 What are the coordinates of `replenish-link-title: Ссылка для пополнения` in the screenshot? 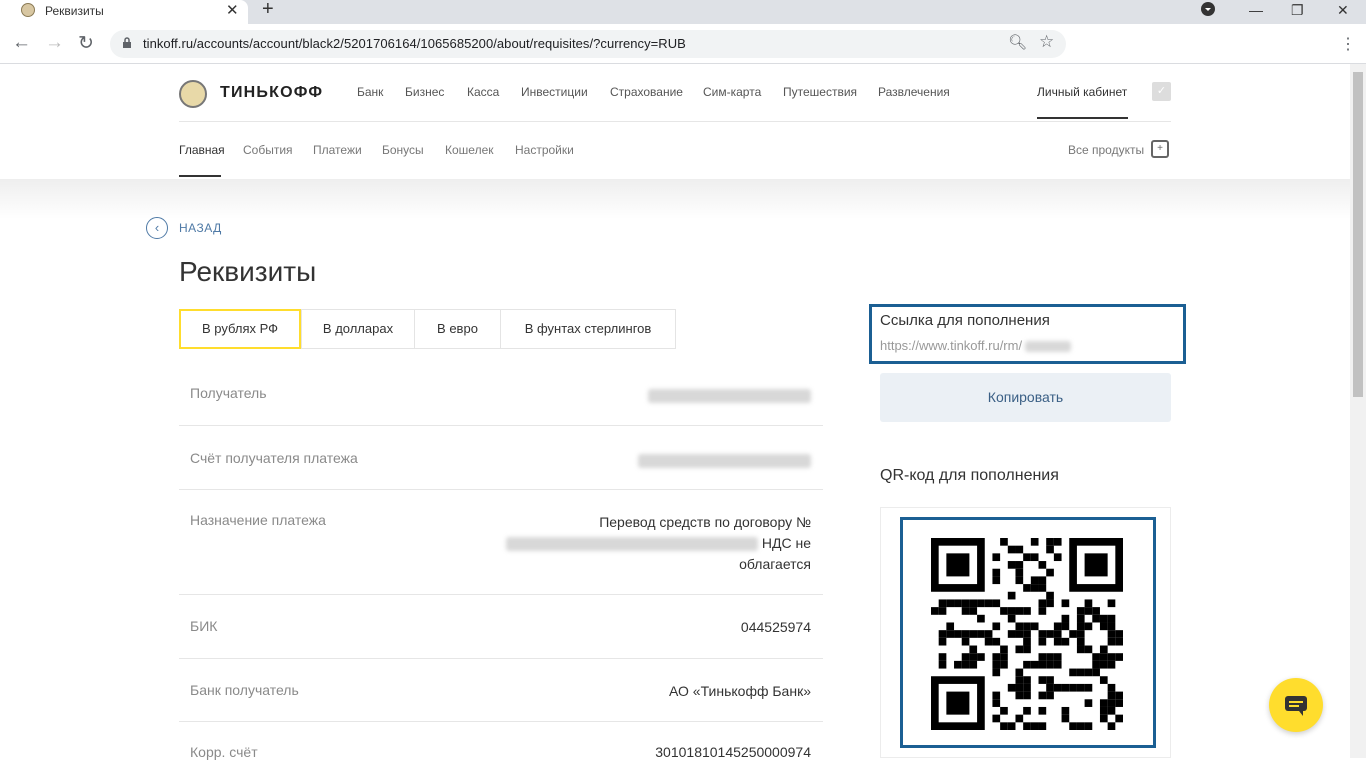 It's located at (965, 320).